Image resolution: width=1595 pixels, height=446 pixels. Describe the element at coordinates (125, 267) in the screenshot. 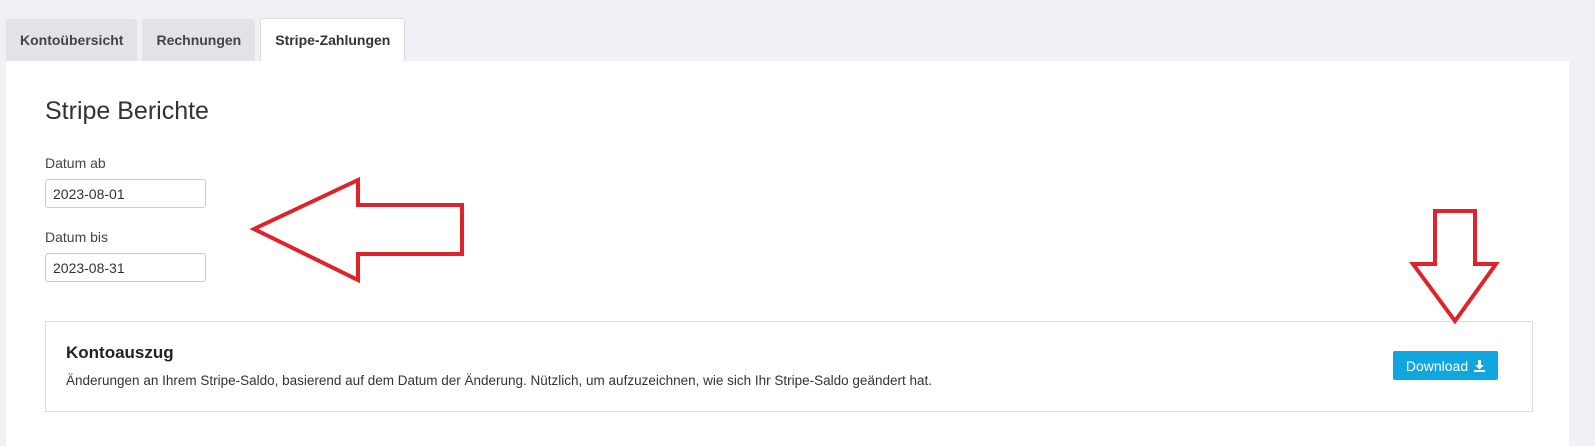

I see `date-to-input` at that location.